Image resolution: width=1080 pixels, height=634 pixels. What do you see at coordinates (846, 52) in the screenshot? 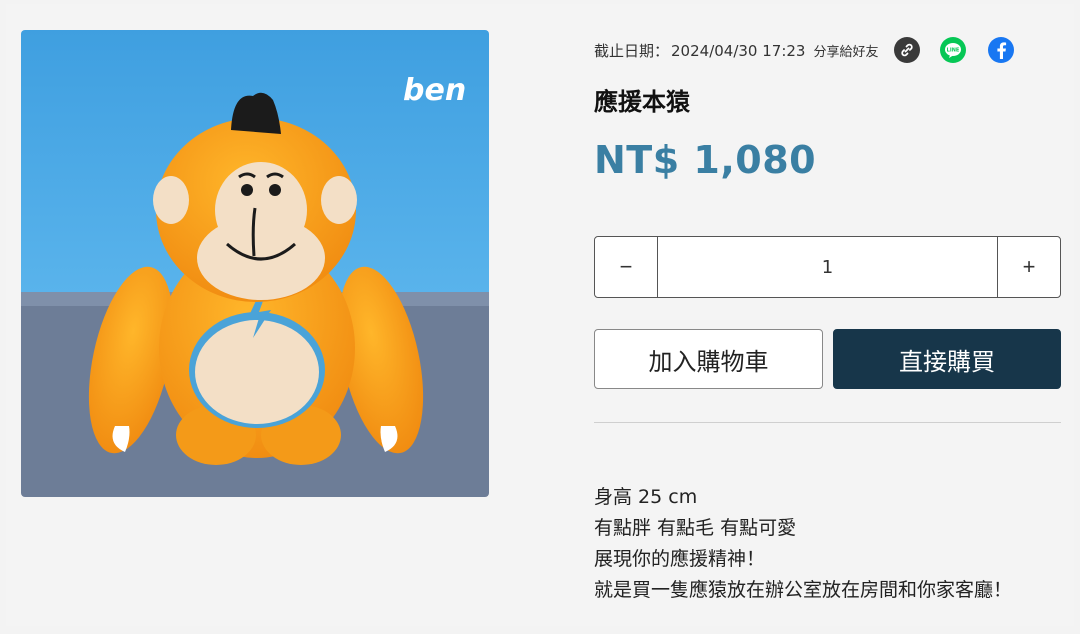
I see `share-label: 分享給好友` at bounding box center [846, 52].